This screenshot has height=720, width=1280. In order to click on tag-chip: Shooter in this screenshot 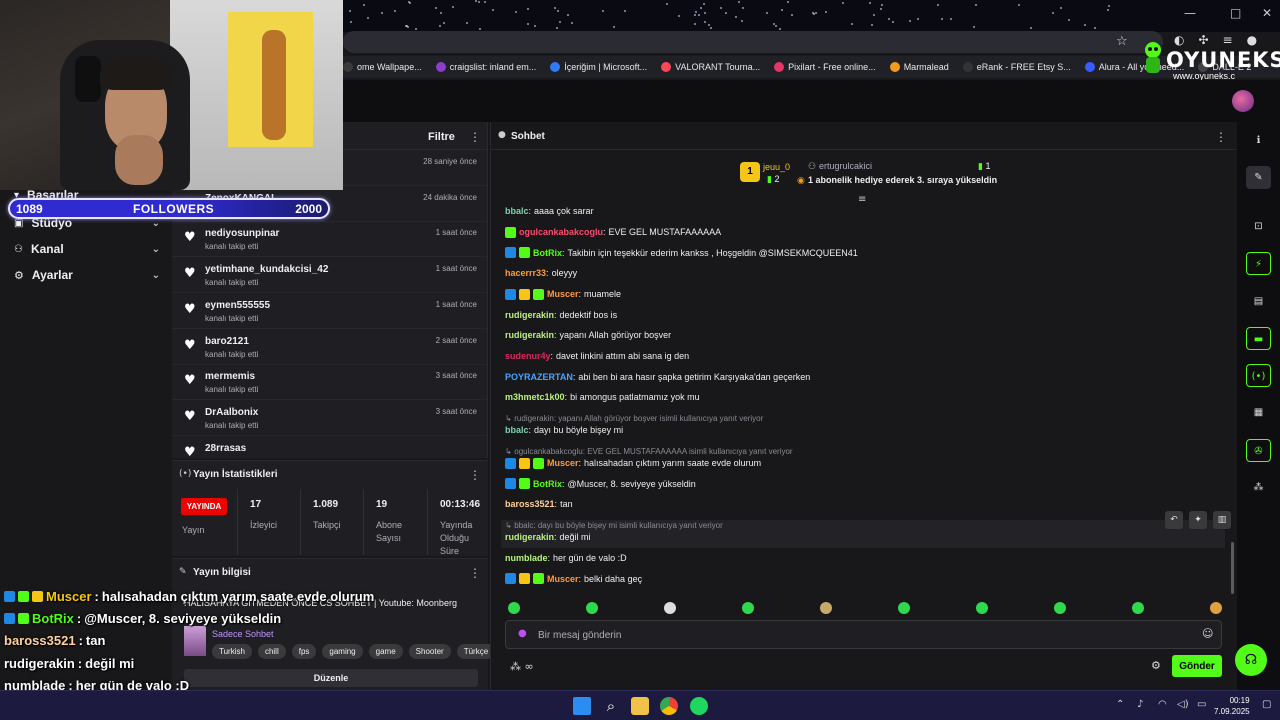, I will do `click(429, 651)`.